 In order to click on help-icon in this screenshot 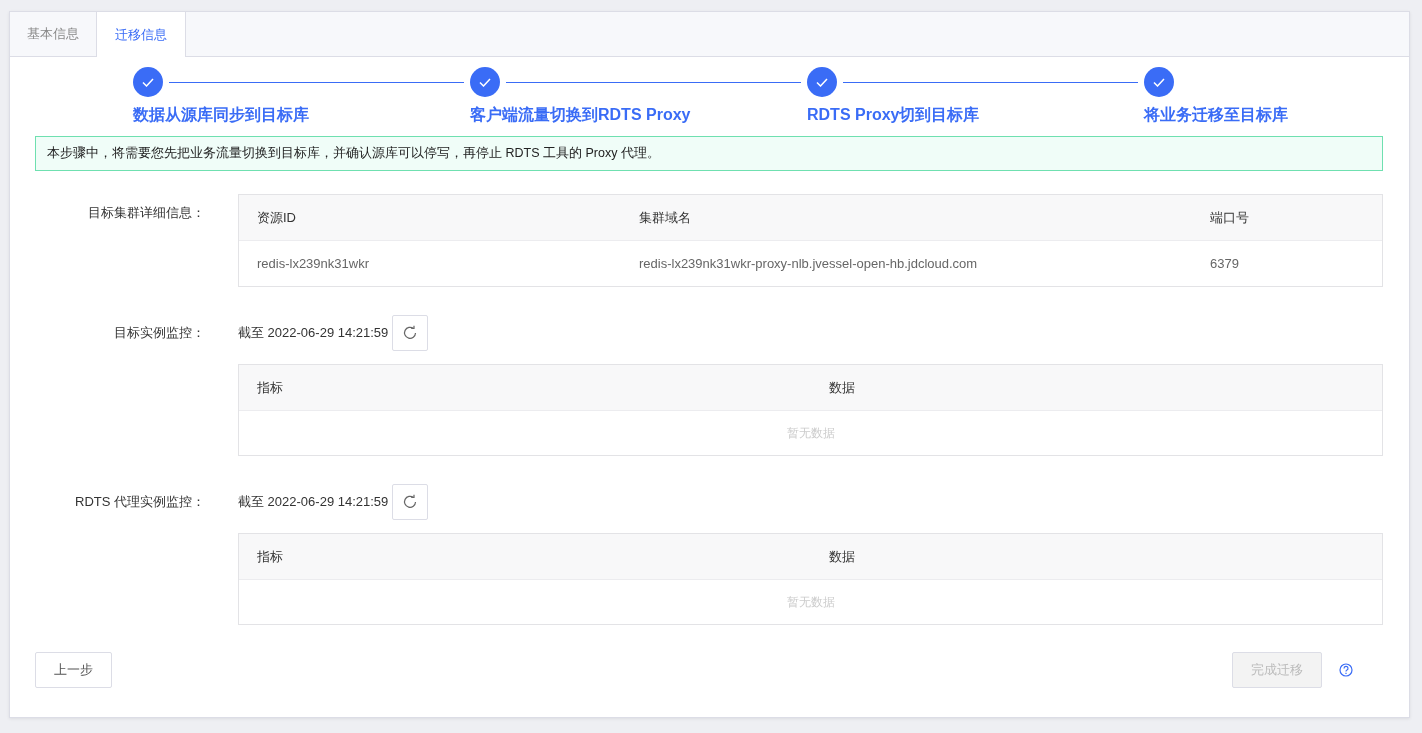, I will do `click(1346, 670)`.